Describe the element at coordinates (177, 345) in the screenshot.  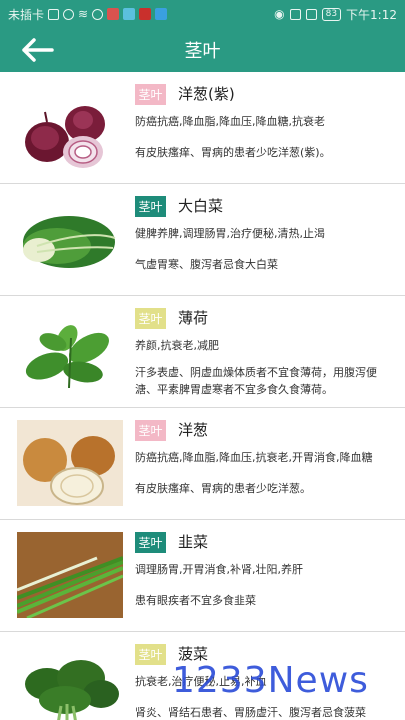
I see `food-effects: 养颜,抗衰老,减肥` at that location.